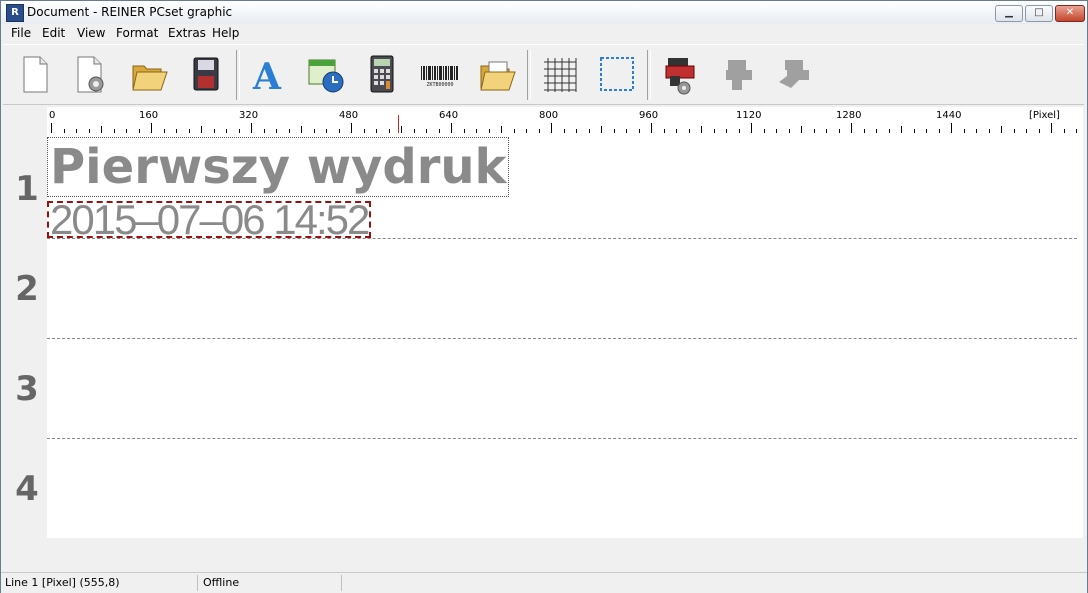  Describe the element at coordinates (1009, 13) in the screenshot. I see `minimize-button: ▁` at that location.